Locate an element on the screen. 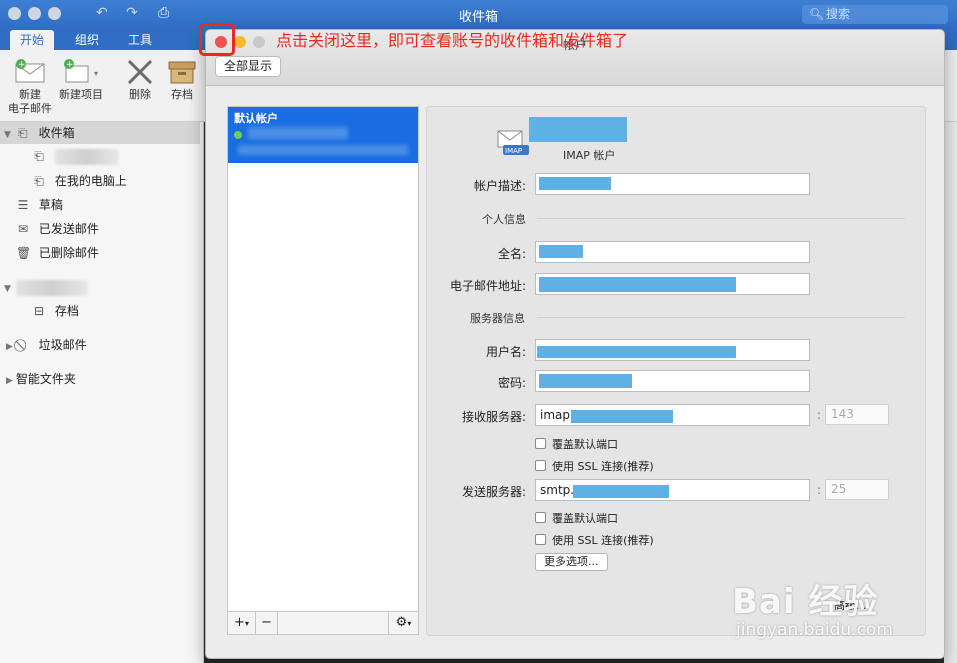  sidebar-item-on-my-computer: ⎗ 在我的电脑上 is located at coordinates (100, 181).